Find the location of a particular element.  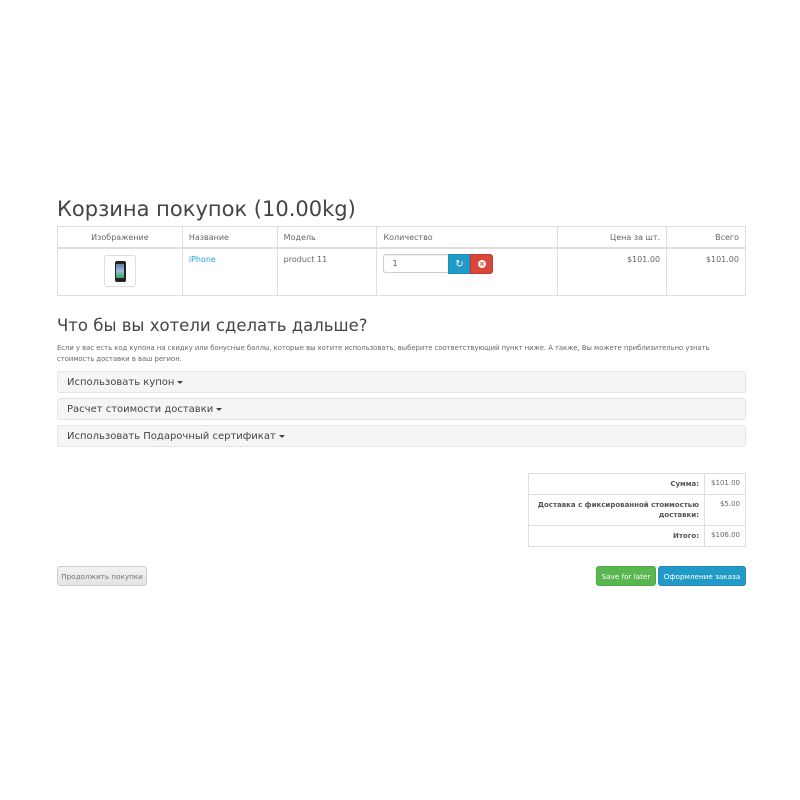

voucher-panel-label: Использовать Подарочный сертификат is located at coordinates (171, 436).